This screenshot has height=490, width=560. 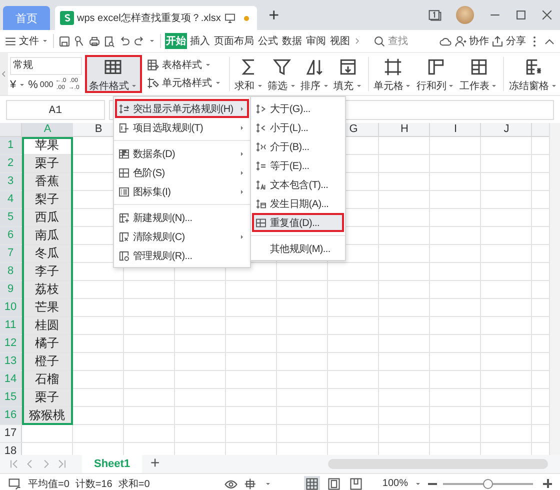 What do you see at coordinates (455, 129) in the screenshot?
I see `column-header: I` at bounding box center [455, 129].